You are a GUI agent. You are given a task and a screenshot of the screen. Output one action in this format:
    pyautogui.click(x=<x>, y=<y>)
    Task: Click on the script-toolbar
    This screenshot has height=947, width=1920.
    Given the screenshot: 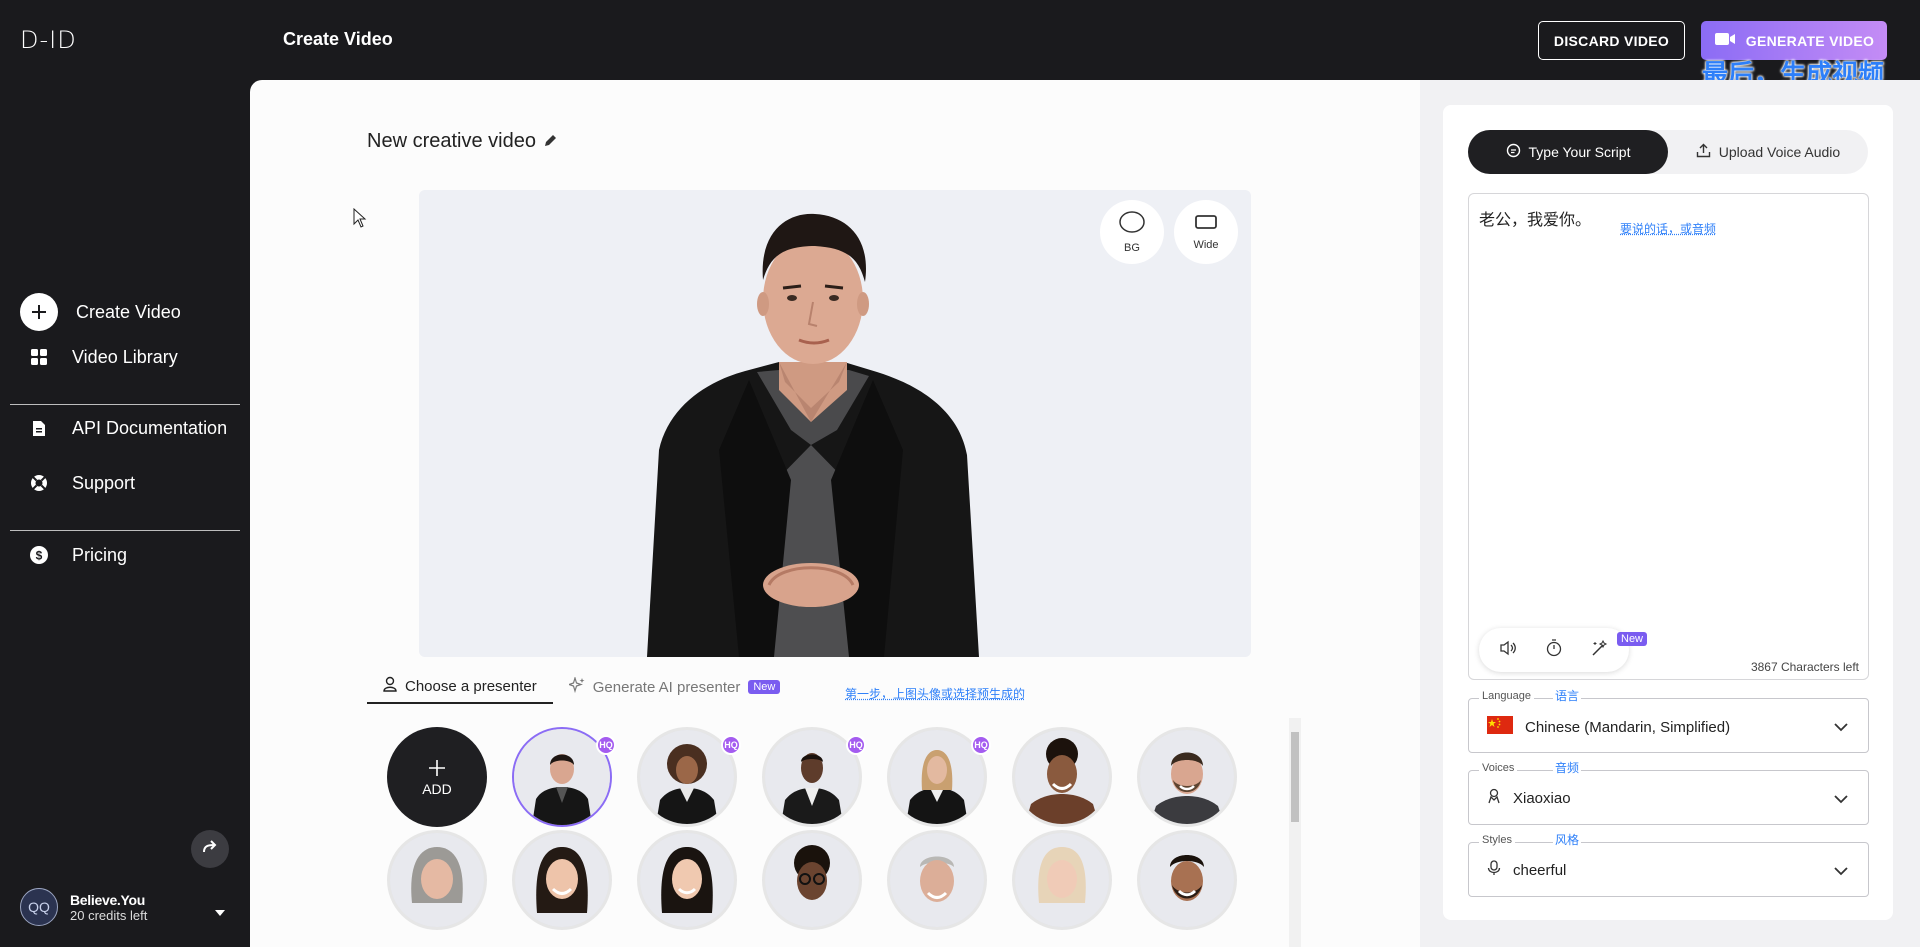 What is the action you would take?
    pyautogui.click(x=1554, y=650)
    